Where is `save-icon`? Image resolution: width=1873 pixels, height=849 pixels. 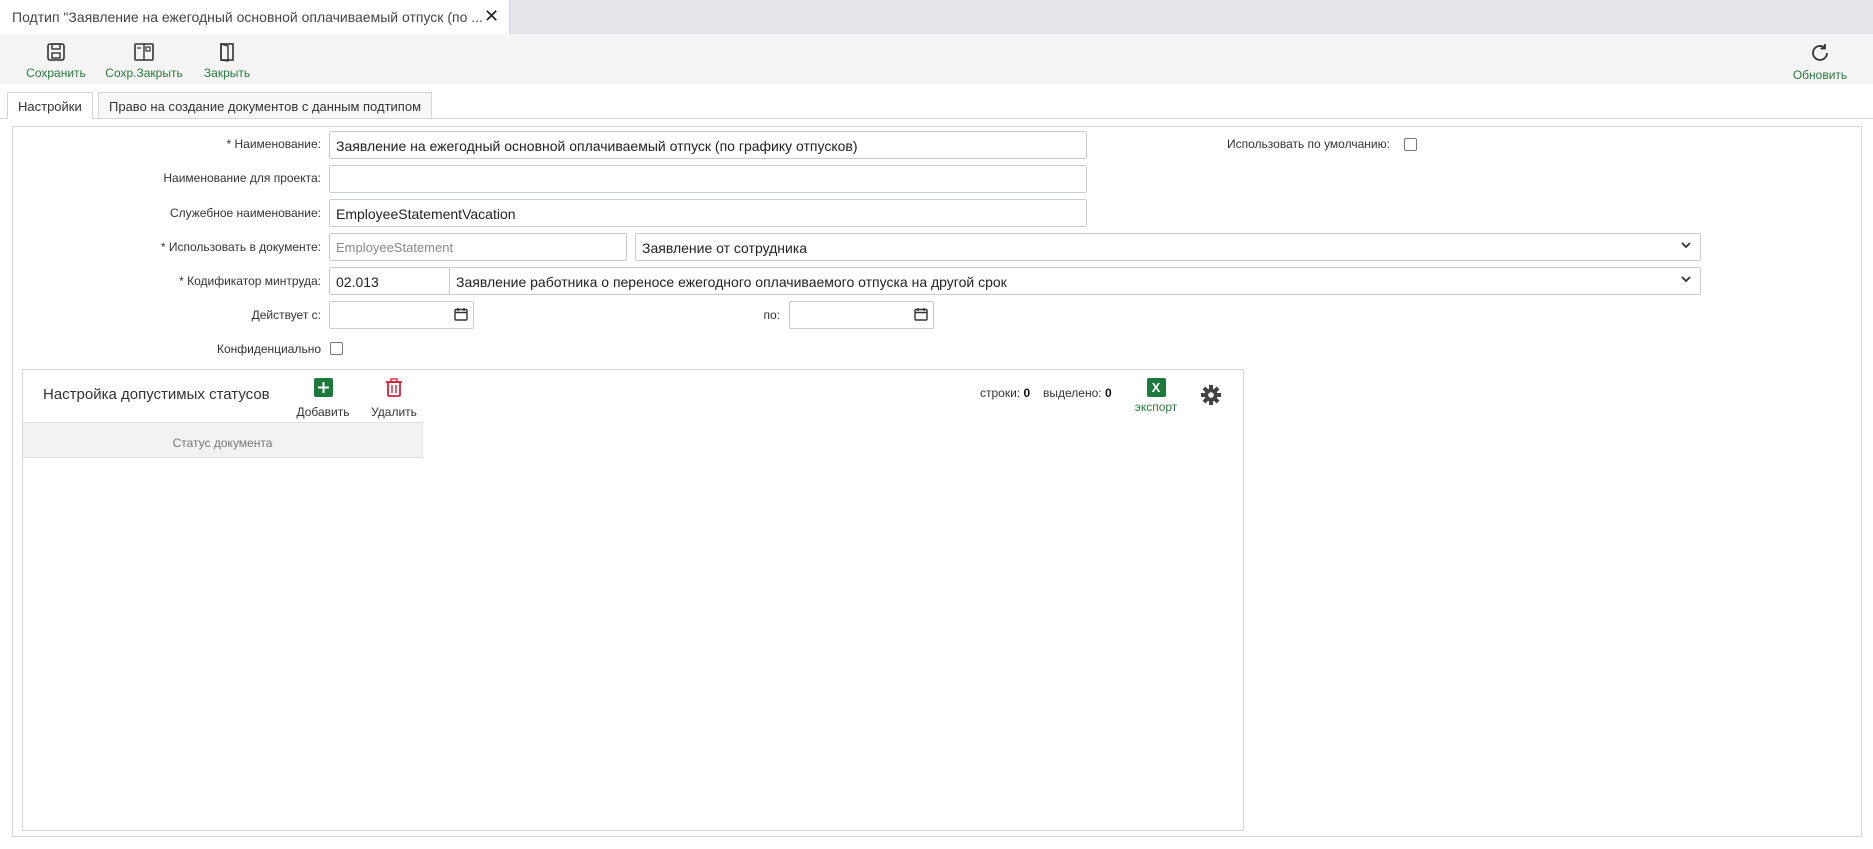 save-icon is located at coordinates (56, 52).